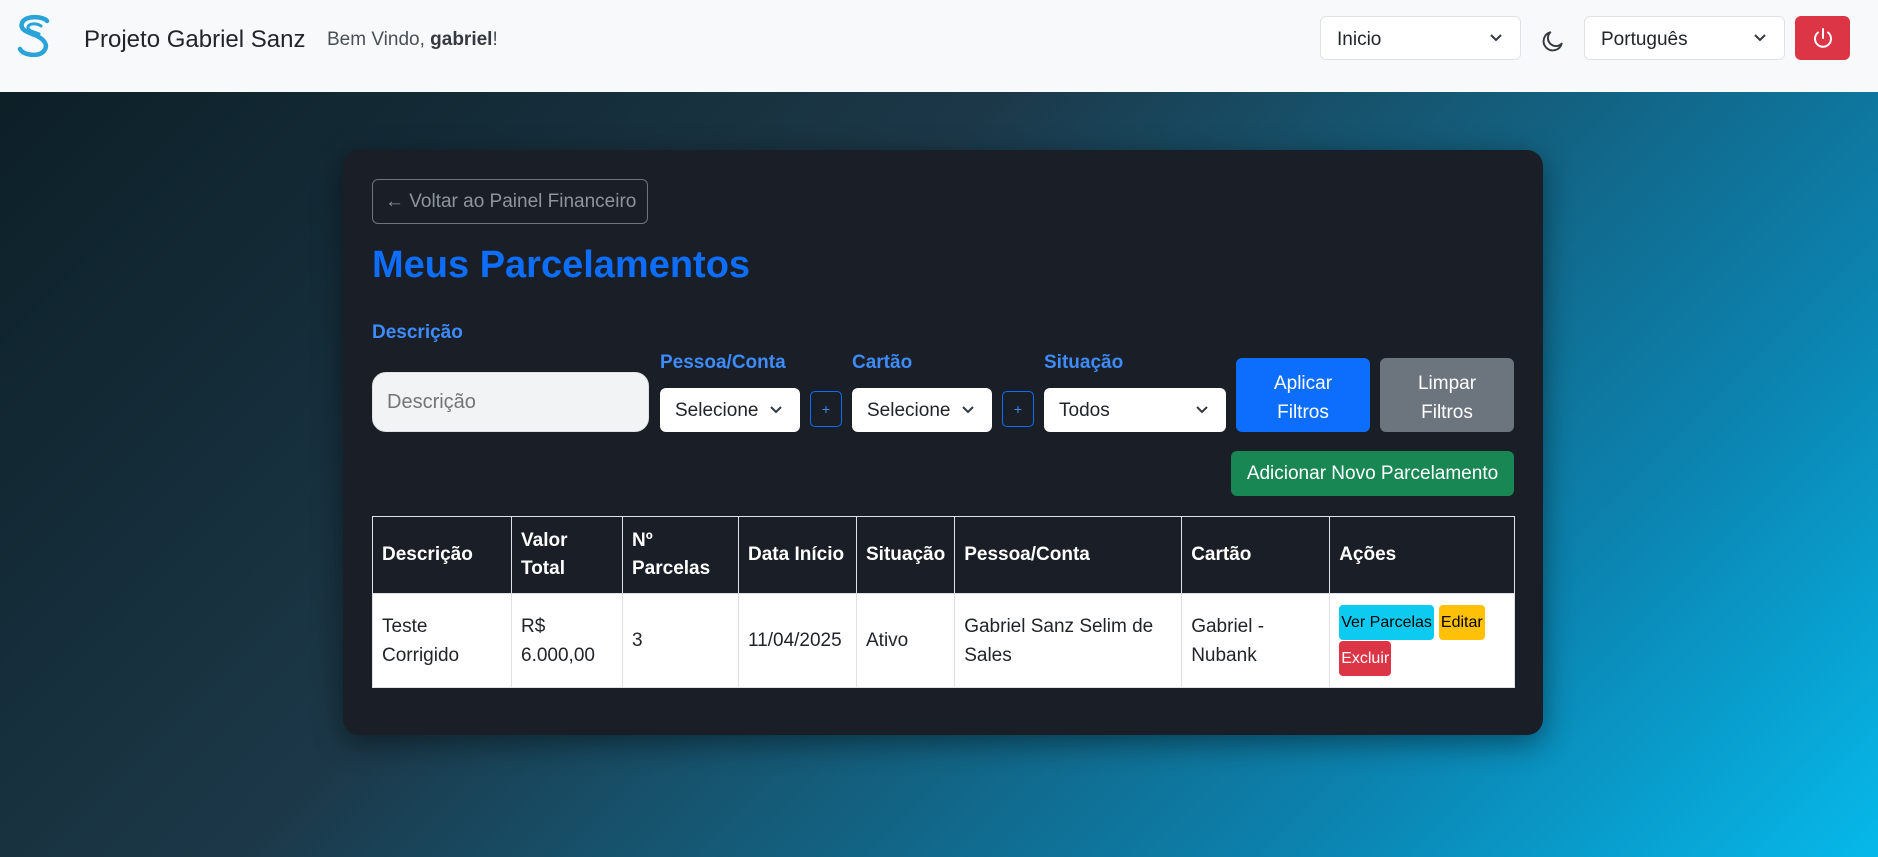  Describe the element at coordinates (510, 402) in the screenshot. I see `description-filter-input` at that location.